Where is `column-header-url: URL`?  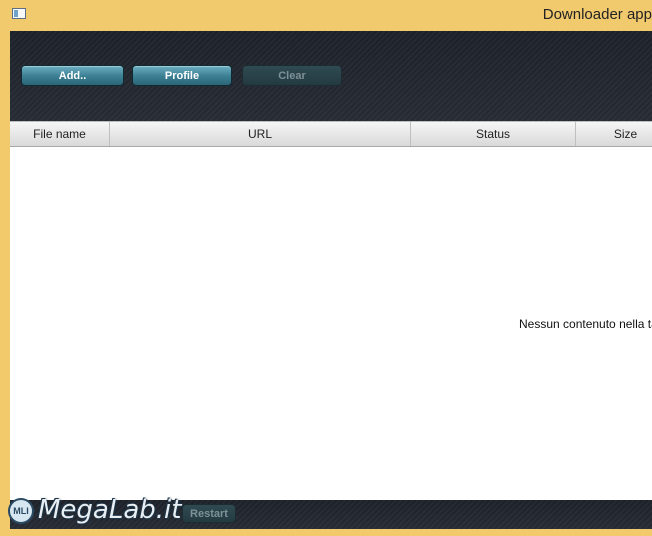 column-header-url: URL is located at coordinates (260, 134).